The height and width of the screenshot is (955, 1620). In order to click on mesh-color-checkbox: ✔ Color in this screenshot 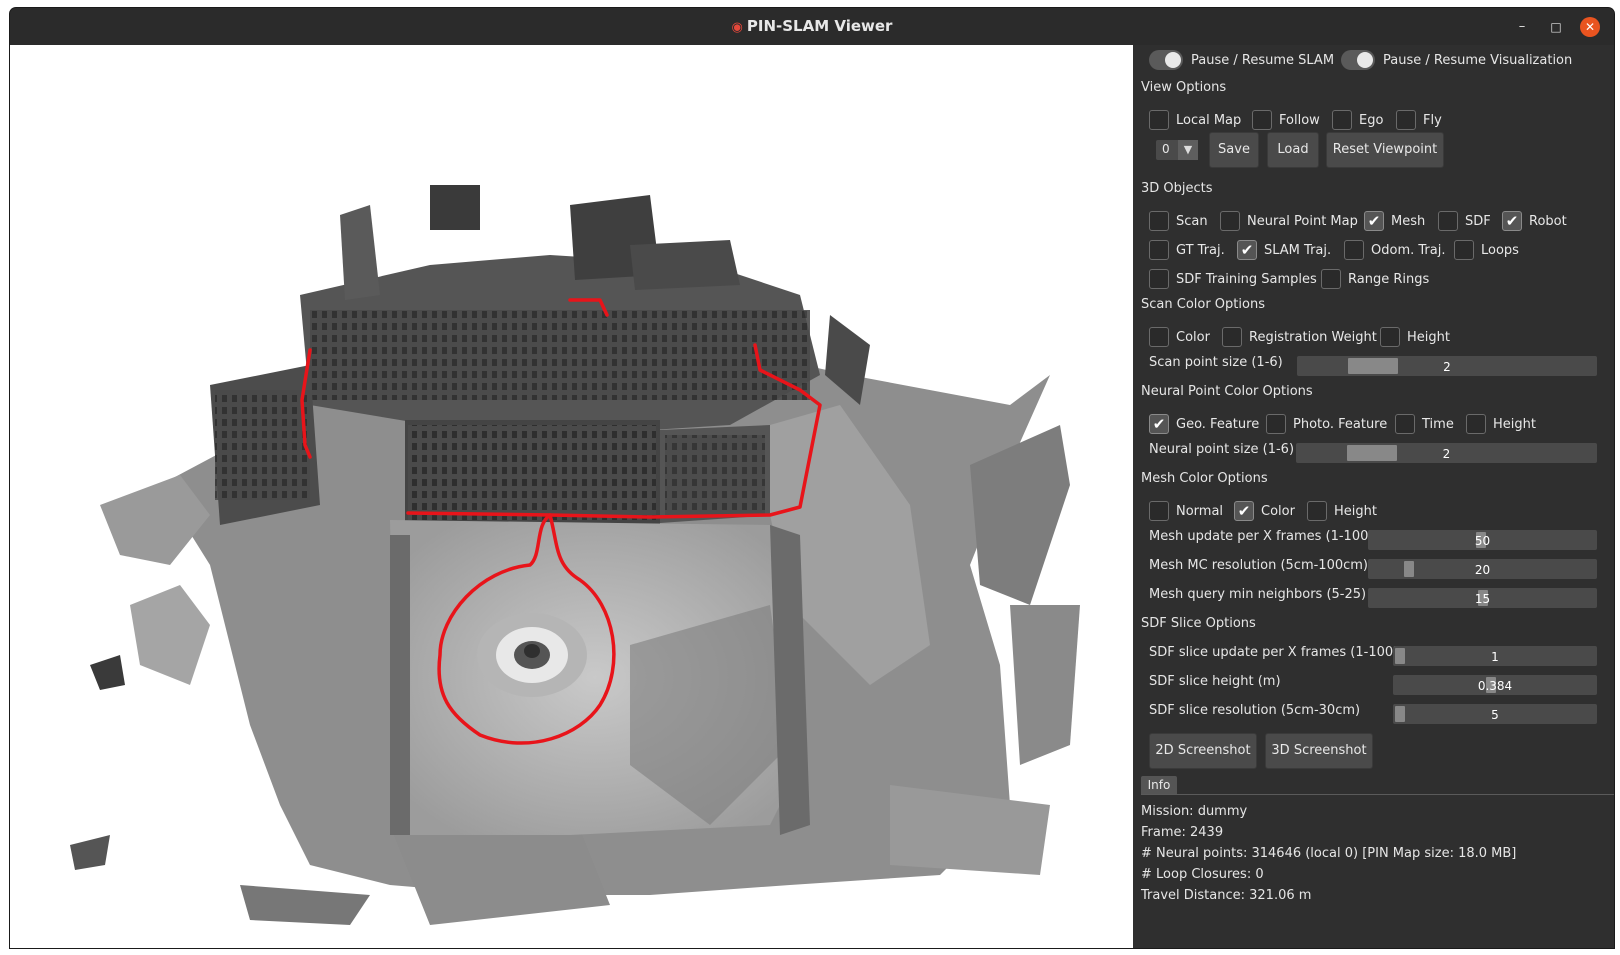, I will do `click(1264, 511)`.